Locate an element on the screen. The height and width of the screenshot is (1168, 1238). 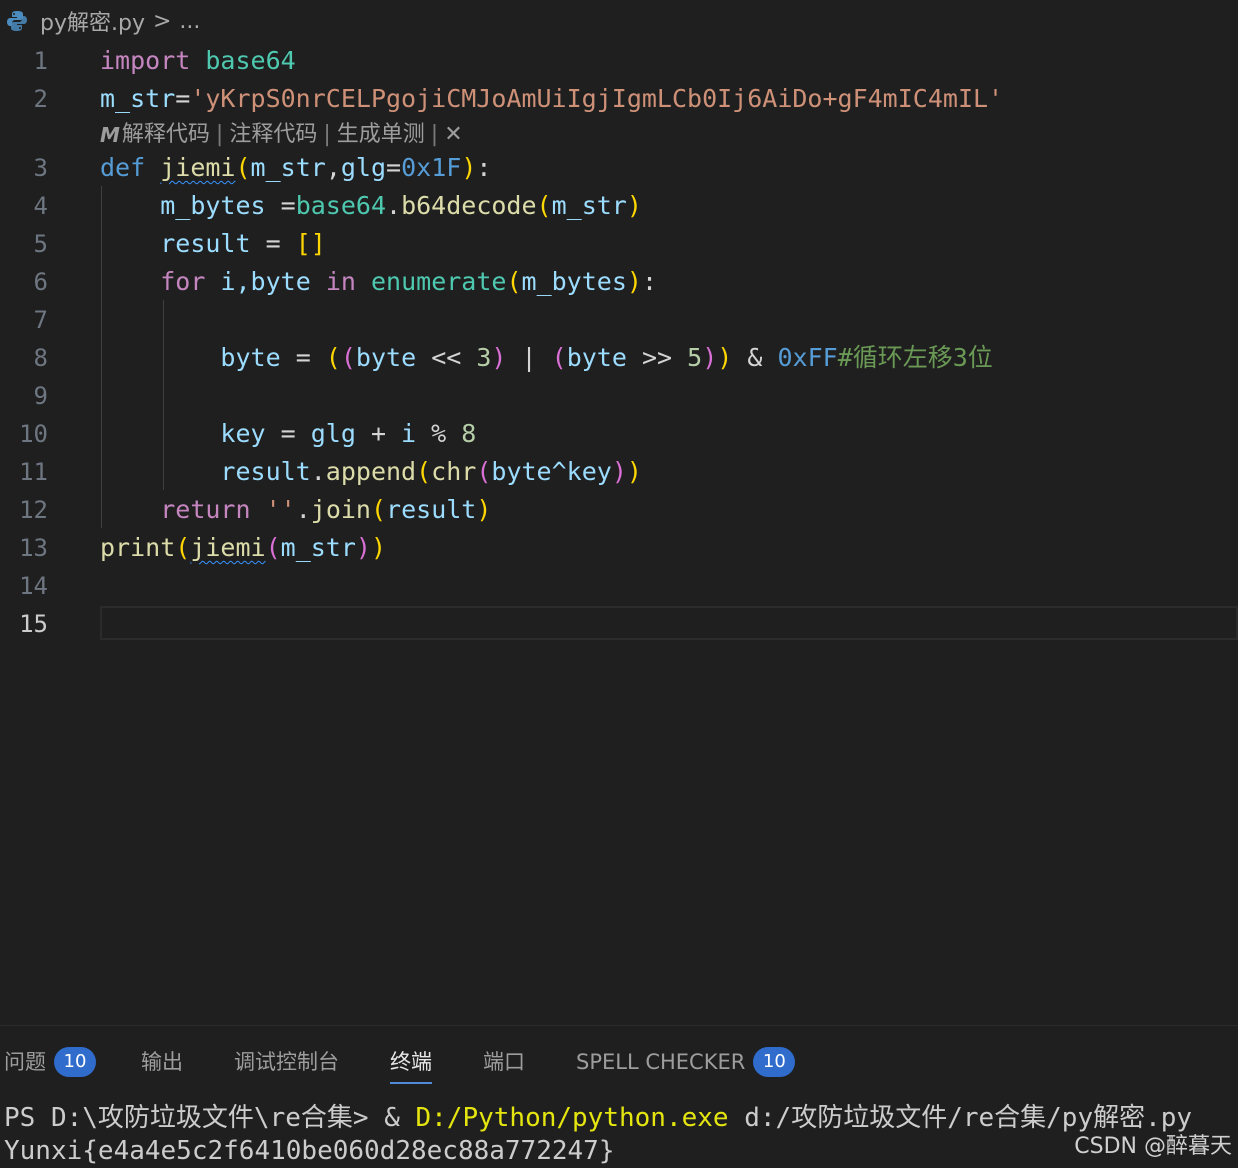
code-line: 6 for i,byte in enumerate(m_bytes): is located at coordinates (619, 282).